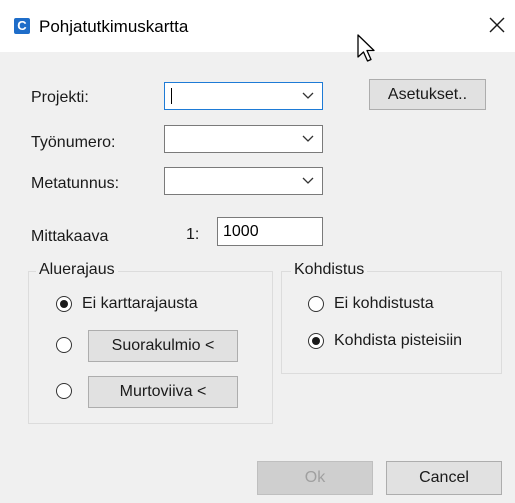 The width and height of the screenshot is (515, 503). What do you see at coordinates (163, 392) in the screenshot?
I see `murtoviiva-button: Murtoviiva <` at bounding box center [163, 392].